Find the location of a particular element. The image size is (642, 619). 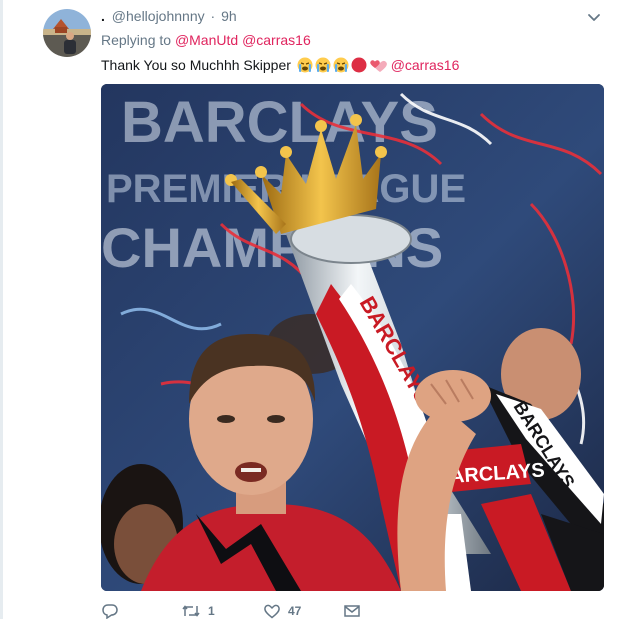

reply-mention-carras16: @carras16 is located at coordinates (276, 40).